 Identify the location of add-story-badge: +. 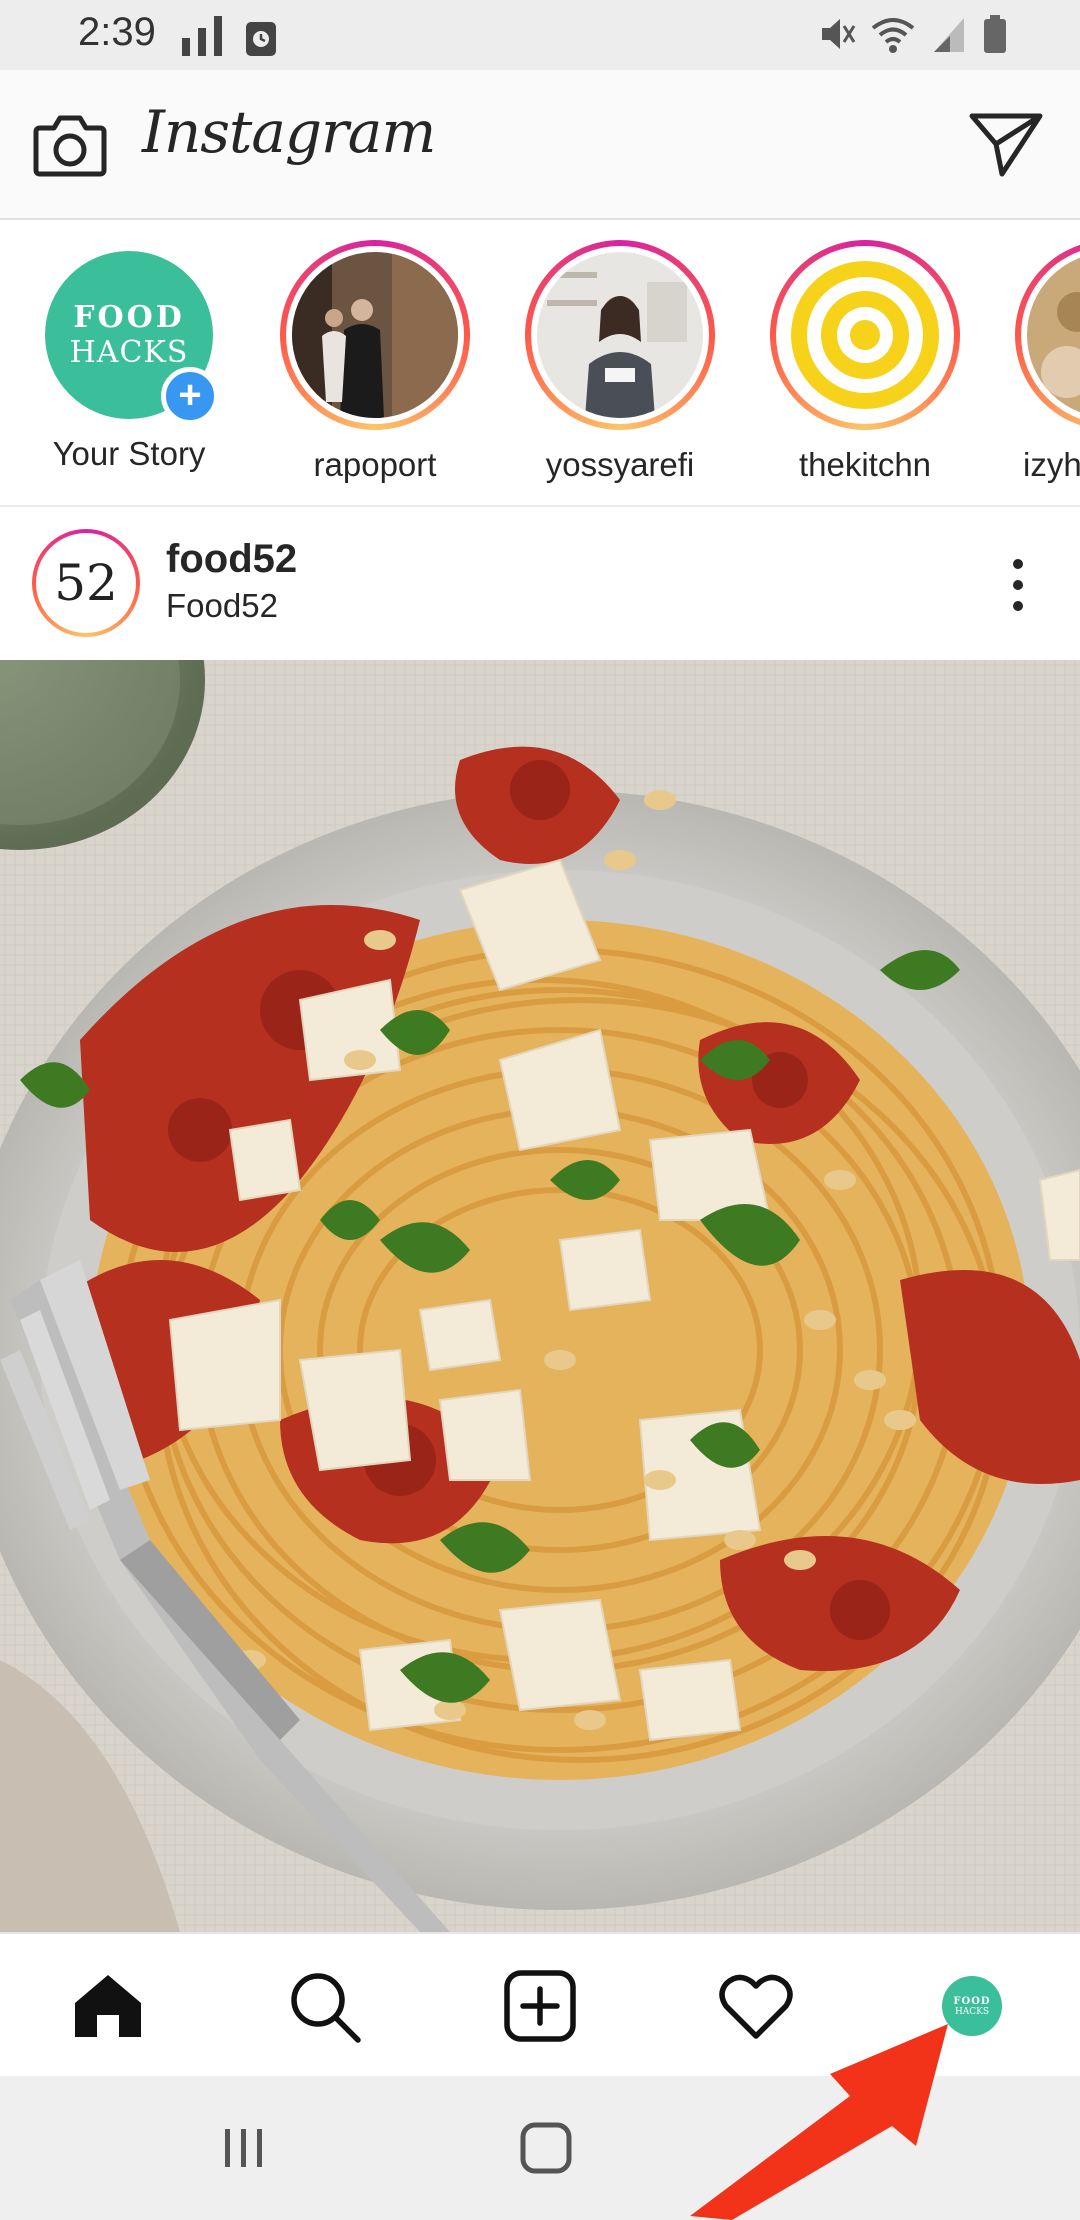
(190, 396).